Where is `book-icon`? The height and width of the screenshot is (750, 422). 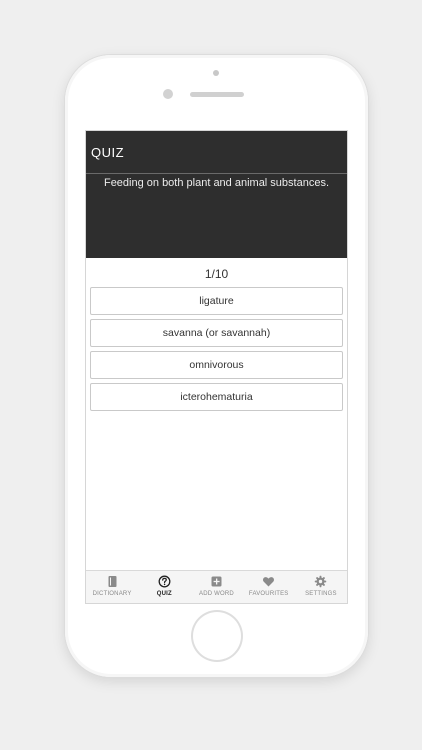
book-icon is located at coordinates (112, 581).